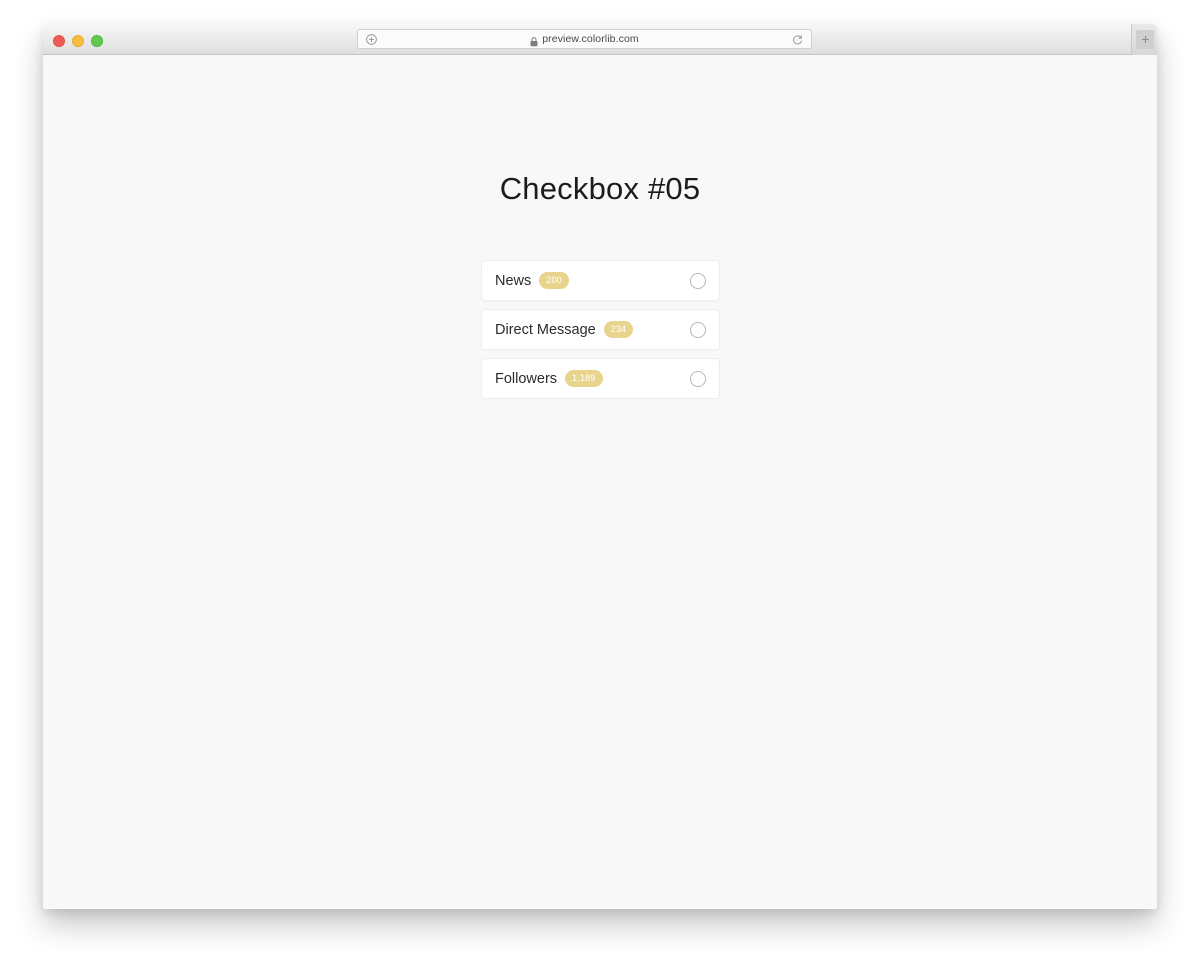 This screenshot has width=1200, height=972. What do you see at coordinates (698, 280) in the screenshot?
I see `checkbox-toggle-news` at bounding box center [698, 280].